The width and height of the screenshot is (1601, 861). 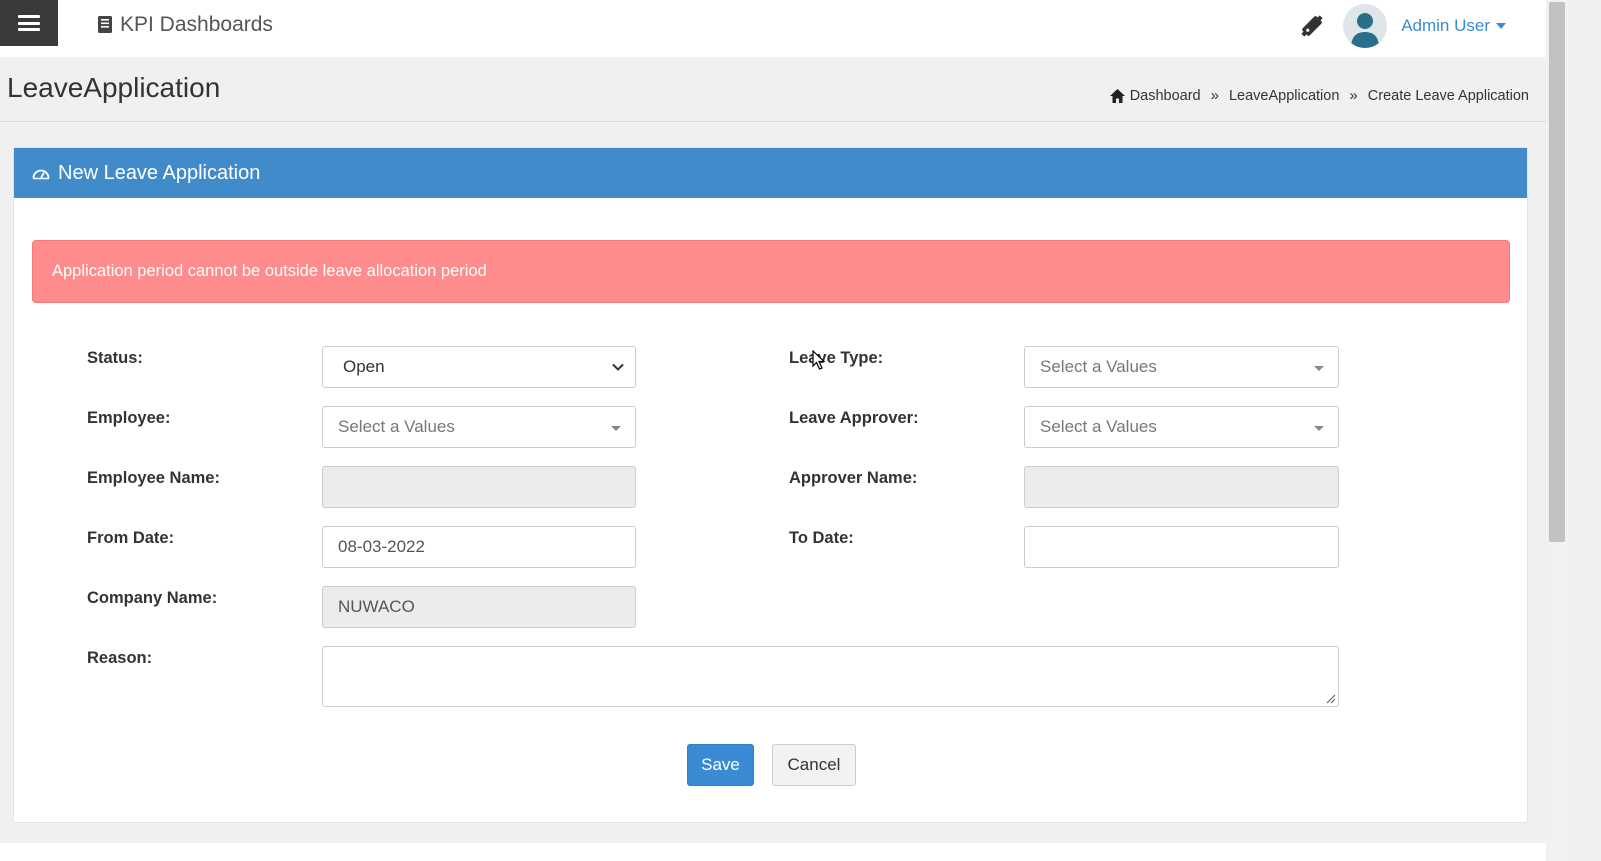 I want to click on employee-label: Employee:, so click(x=129, y=418).